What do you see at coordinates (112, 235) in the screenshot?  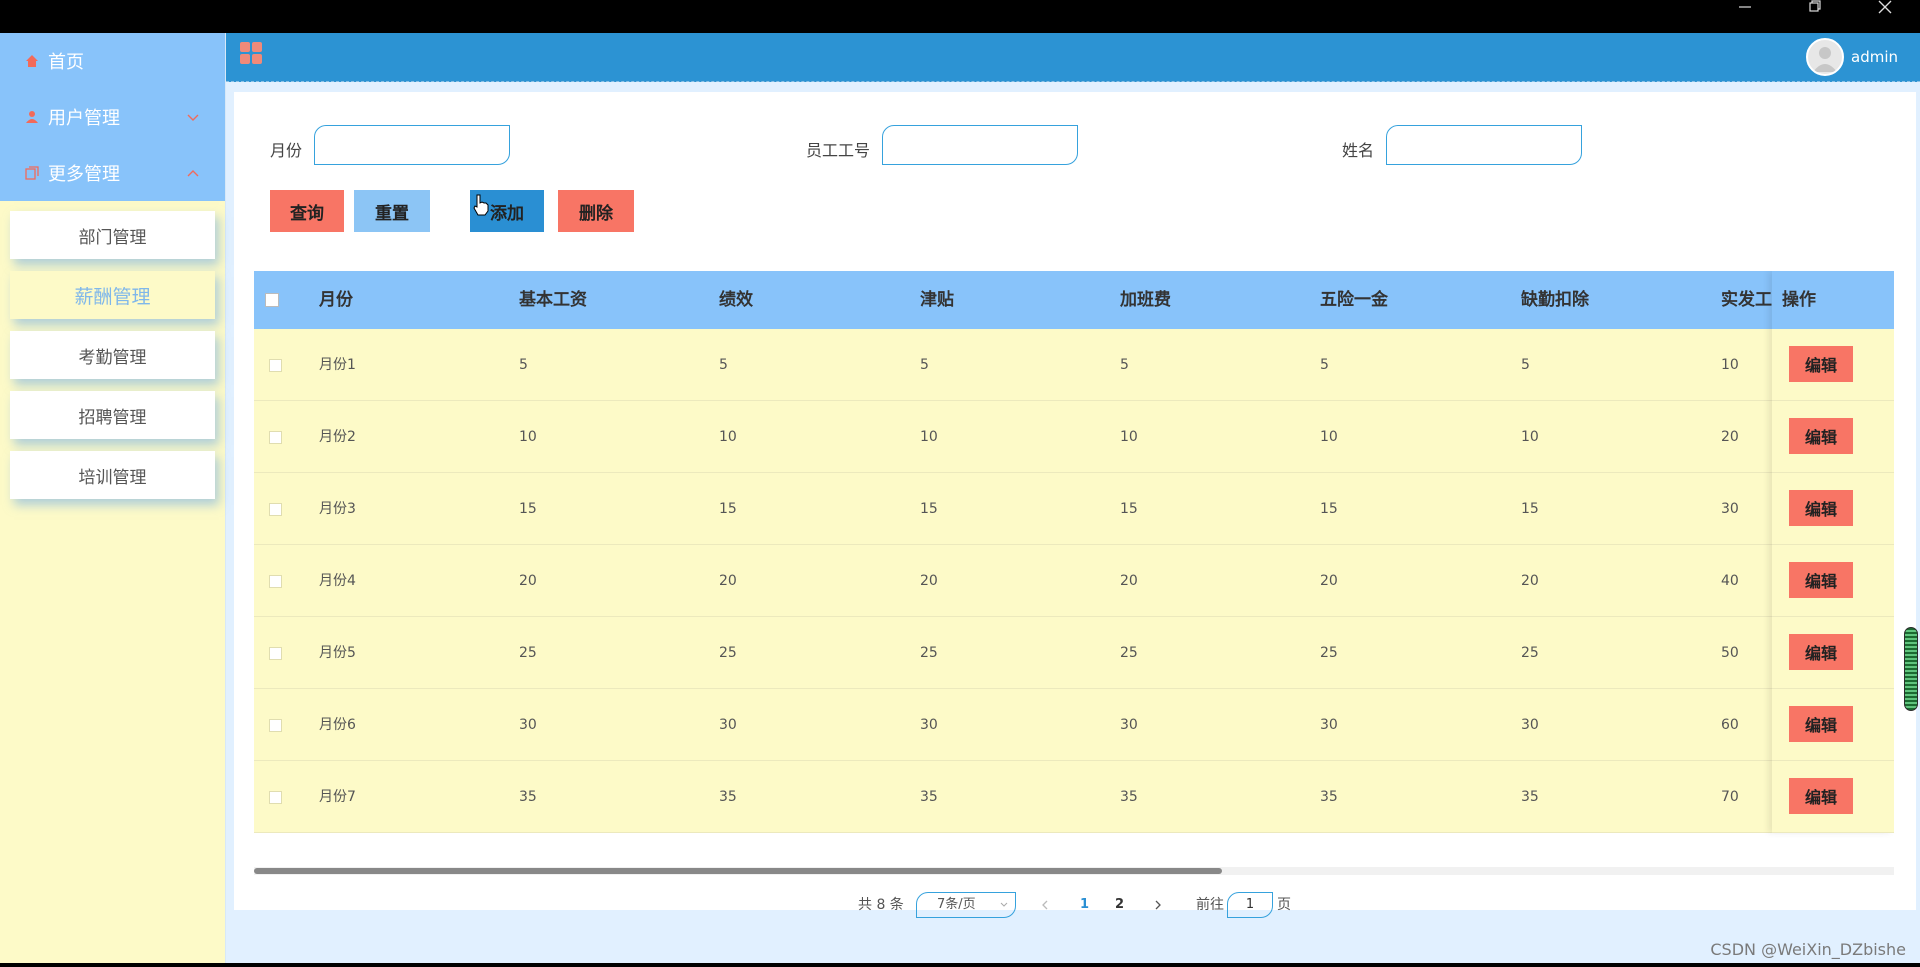 I see `submenu-item-department: 部门管理` at bounding box center [112, 235].